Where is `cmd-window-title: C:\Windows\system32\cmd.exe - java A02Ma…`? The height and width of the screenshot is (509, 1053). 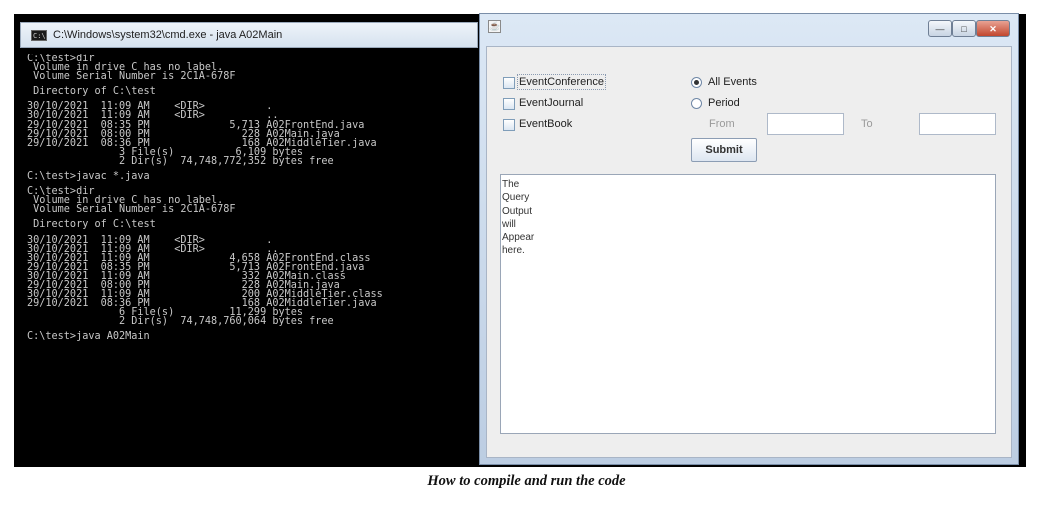 cmd-window-title: C:\Windows\system32\cmd.exe - java A02Ma… is located at coordinates (168, 35).